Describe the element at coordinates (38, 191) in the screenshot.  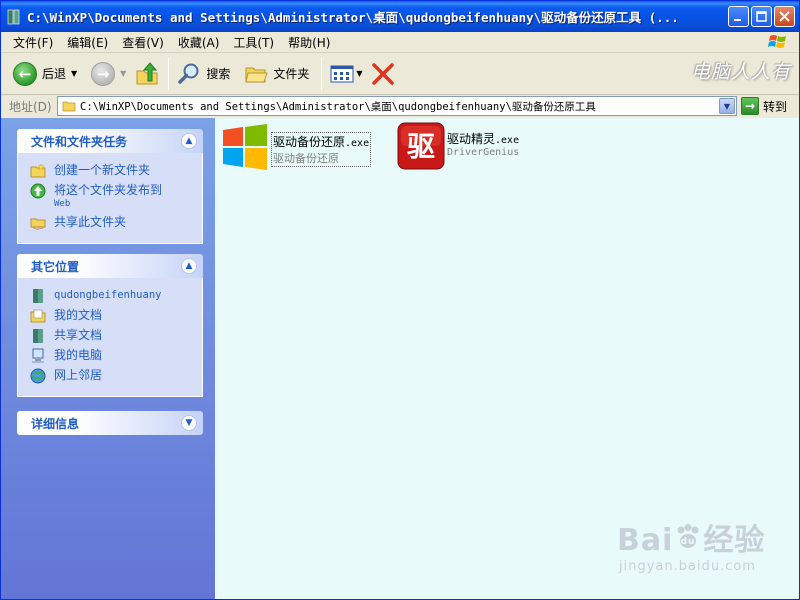
I see `globe-publish-icon` at that location.